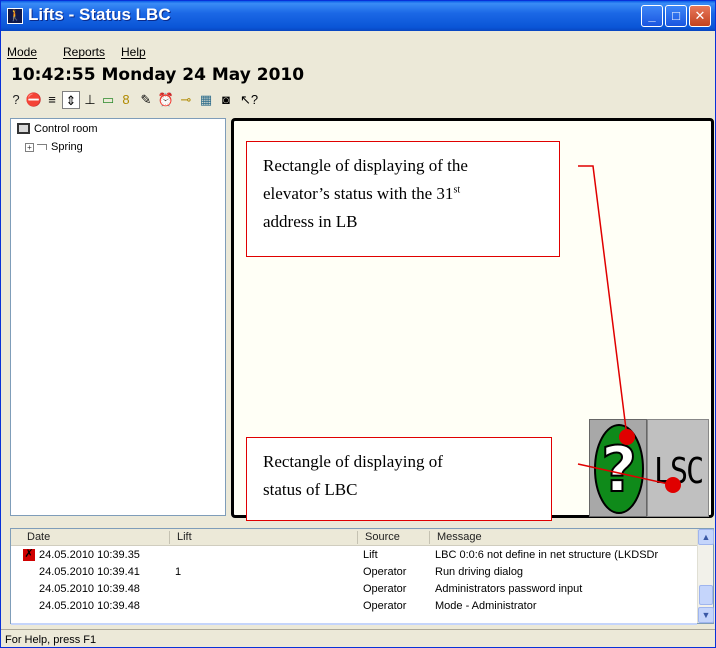  I want to click on help-icon: ?, so click(16, 100).